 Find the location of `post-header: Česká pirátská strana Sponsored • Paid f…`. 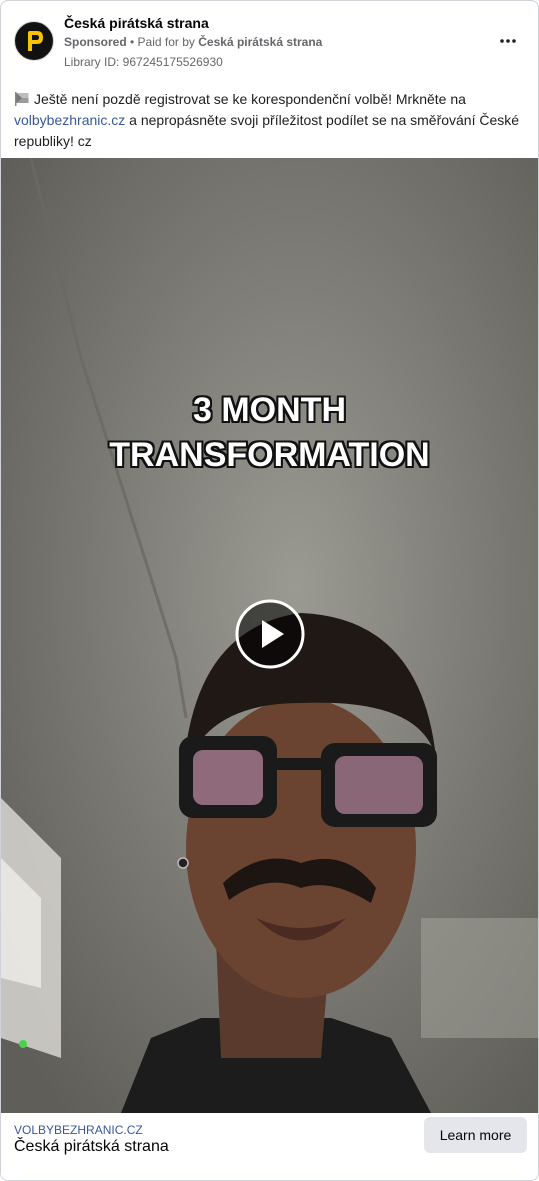

post-header: Česká pirátská strana Sponsored • Paid f… is located at coordinates (269, 41).